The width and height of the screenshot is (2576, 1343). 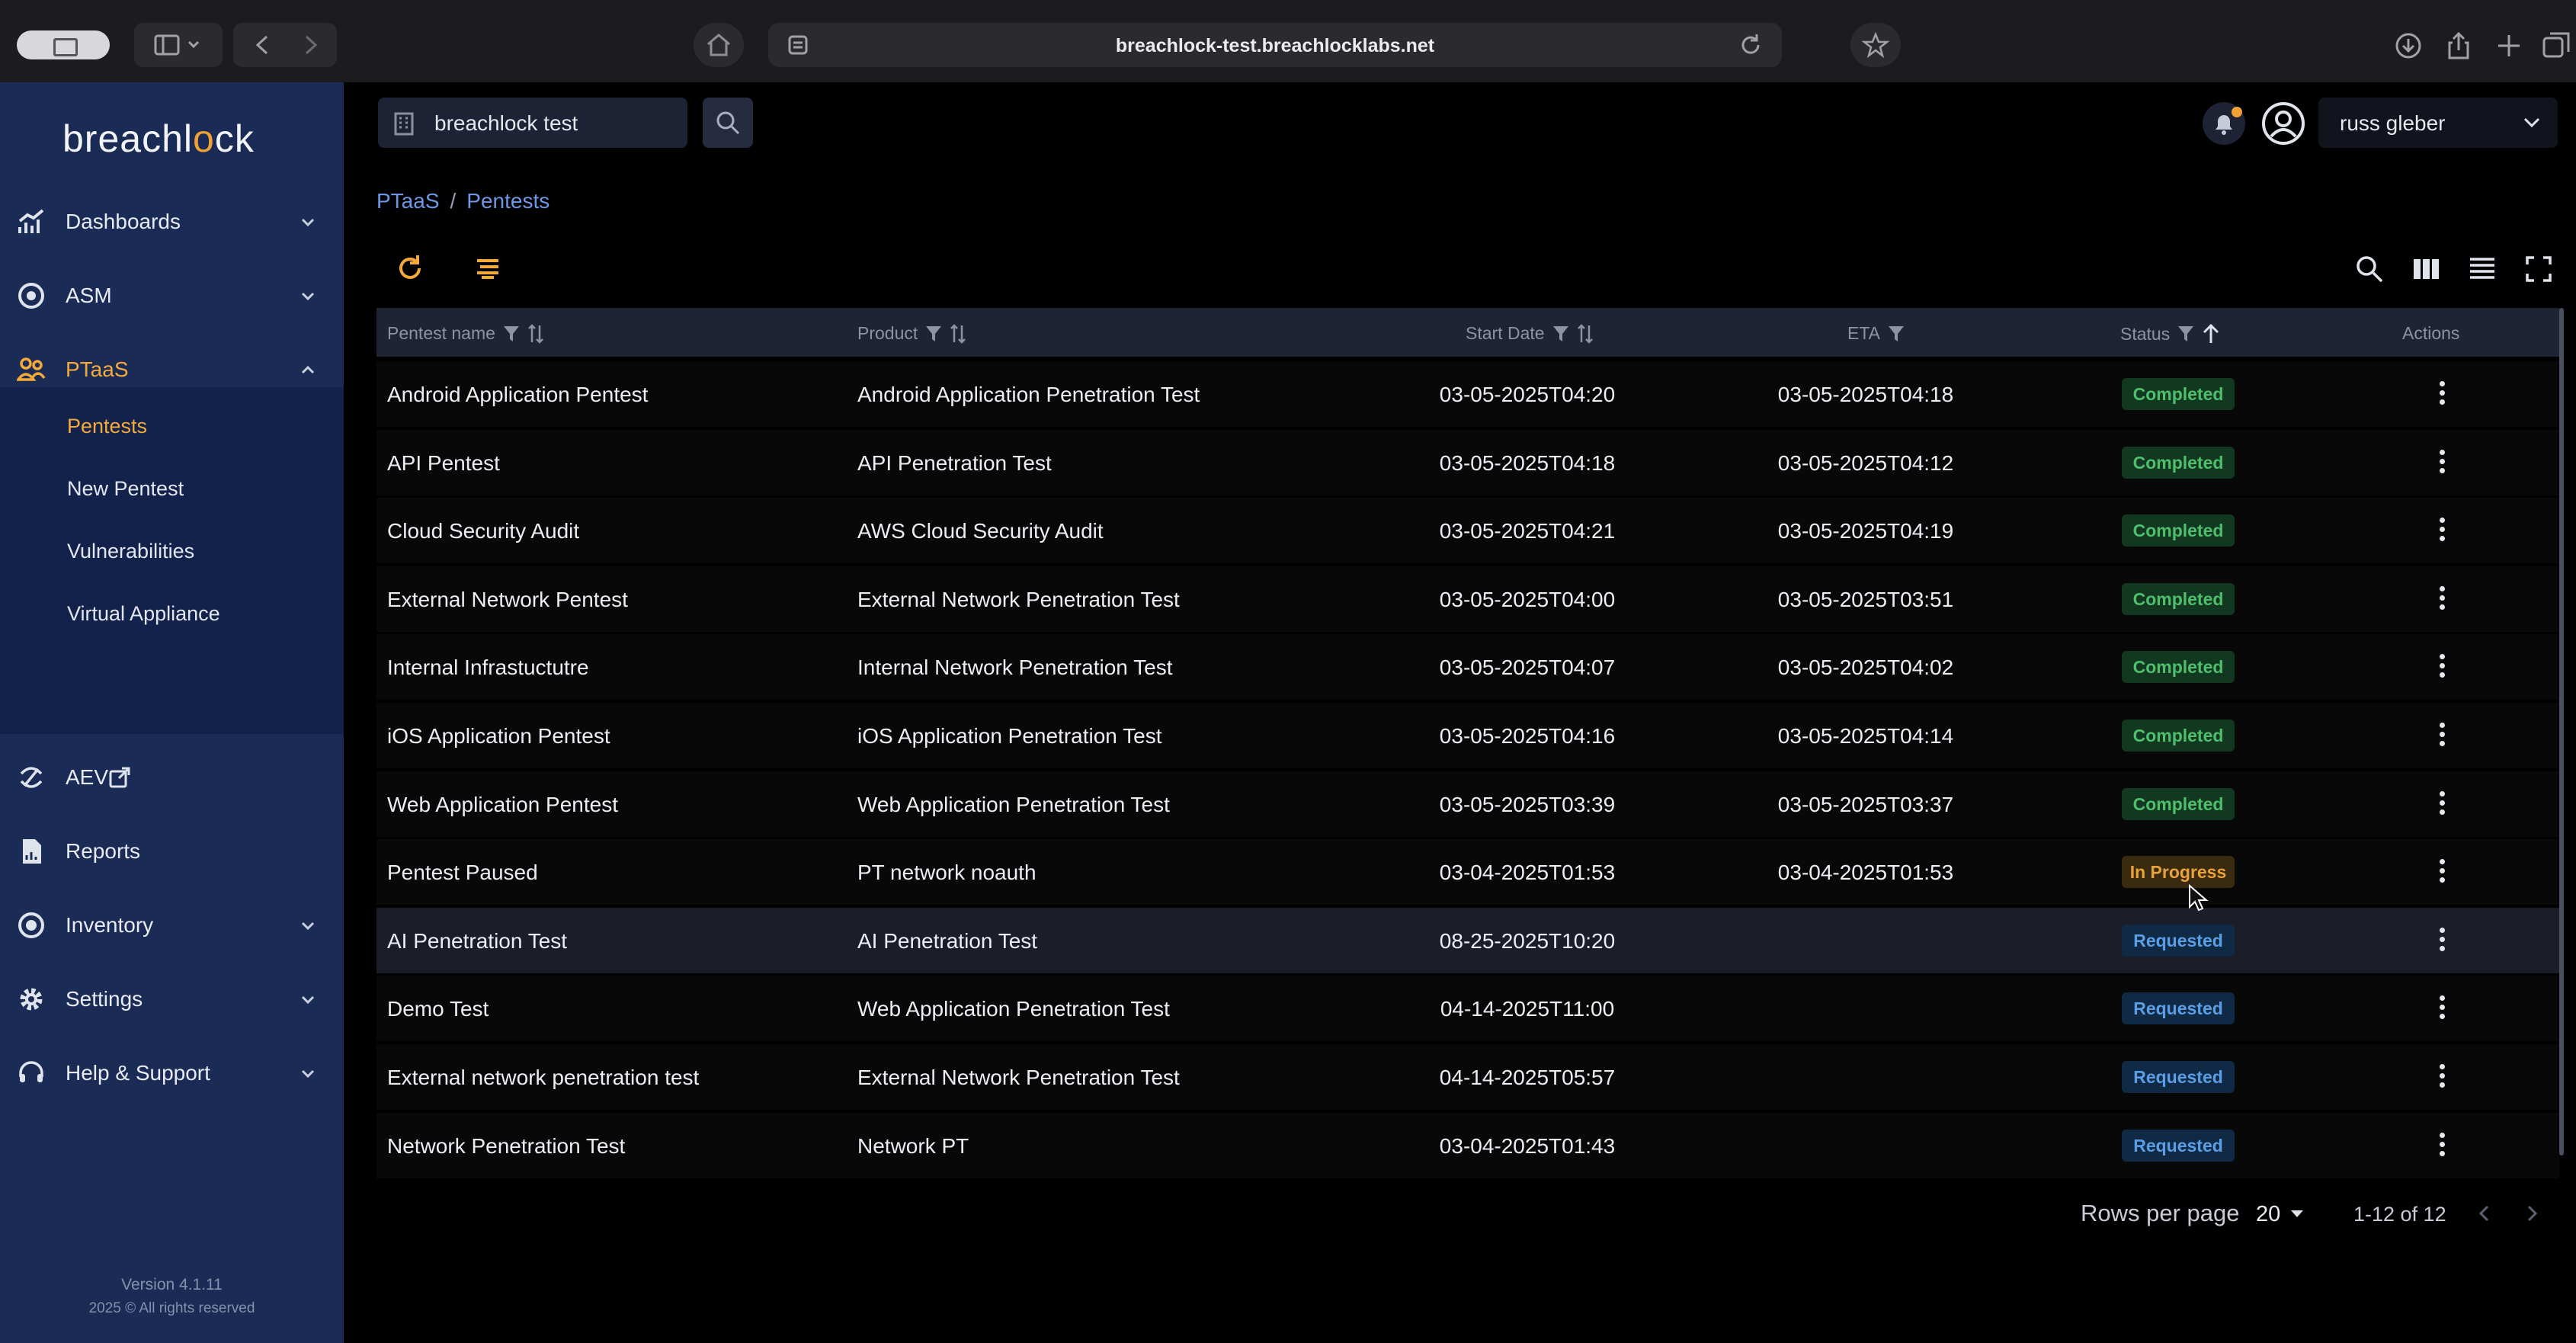 I want to click on submenu-item-virtual-appliance: Virtual Appliance, so click(x=143, y=614).